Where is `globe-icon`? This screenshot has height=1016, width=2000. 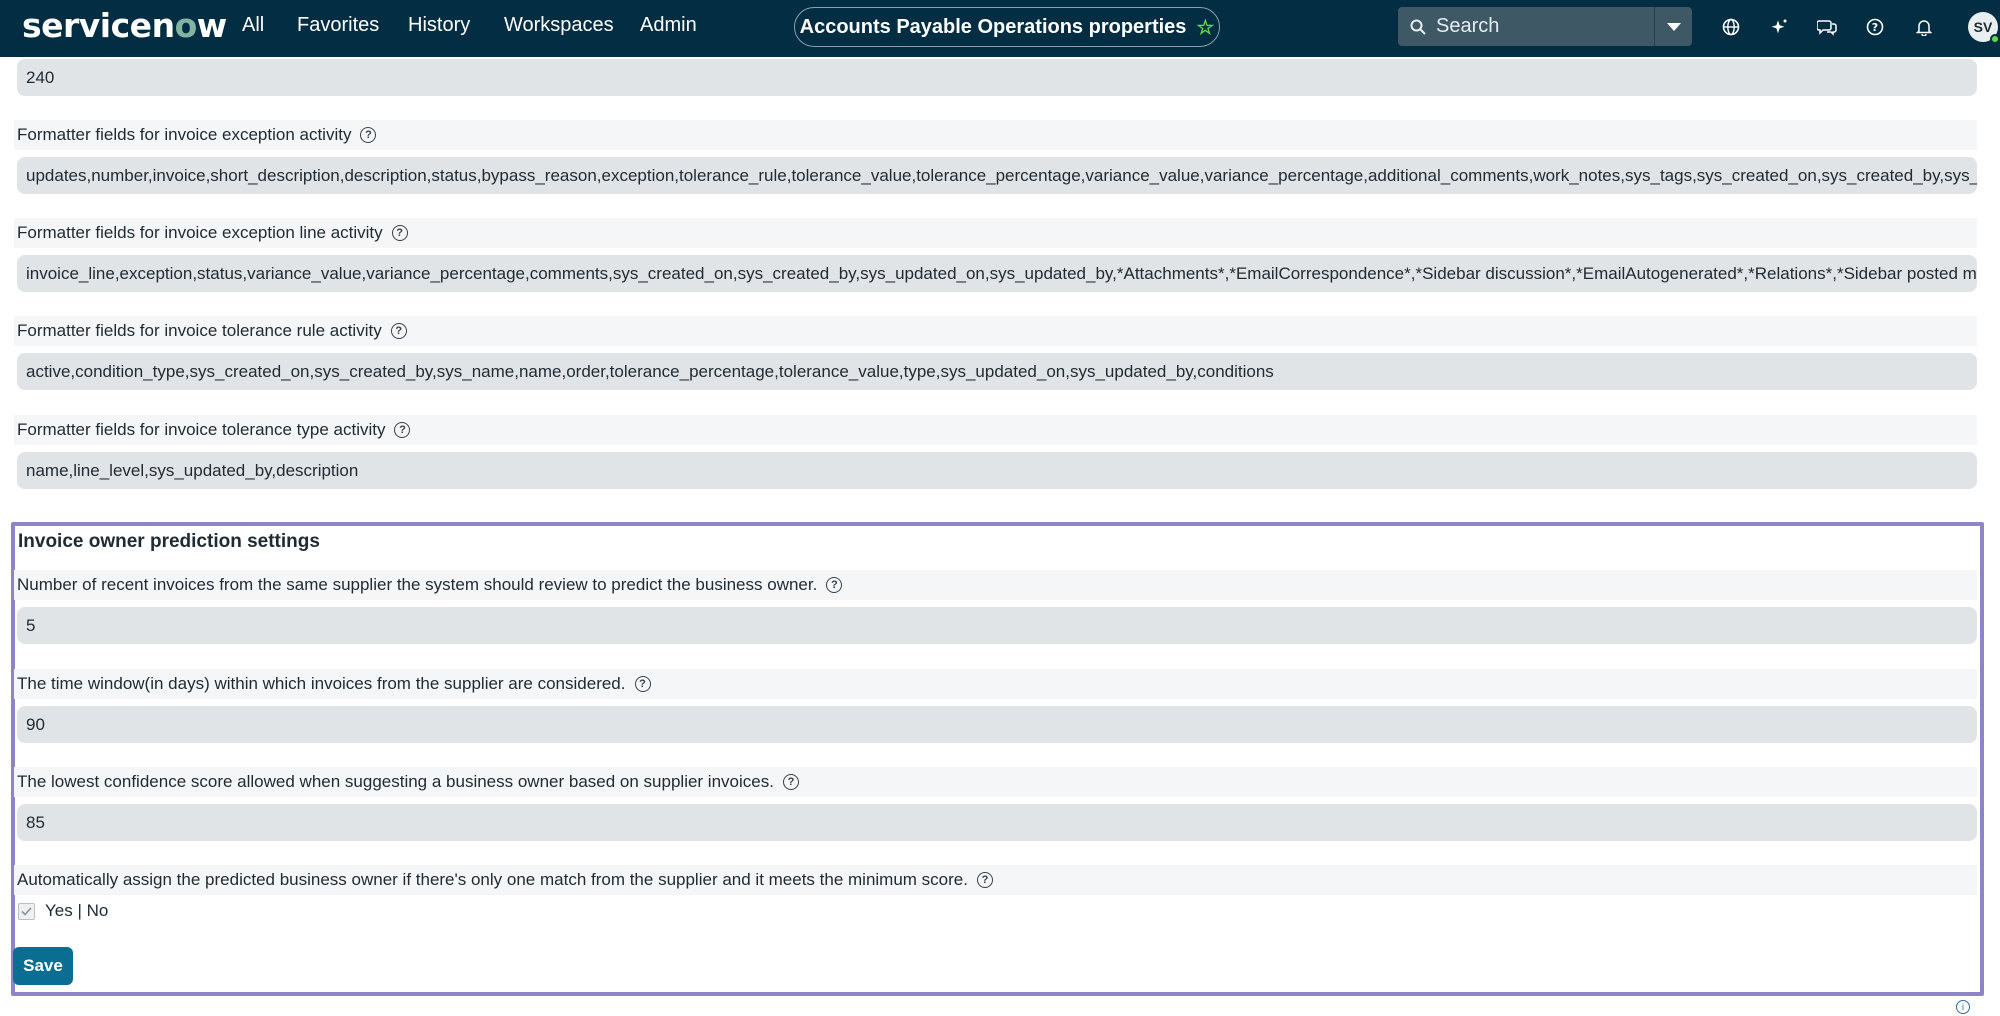 globe-icon is located at coordinates (1731, 27).